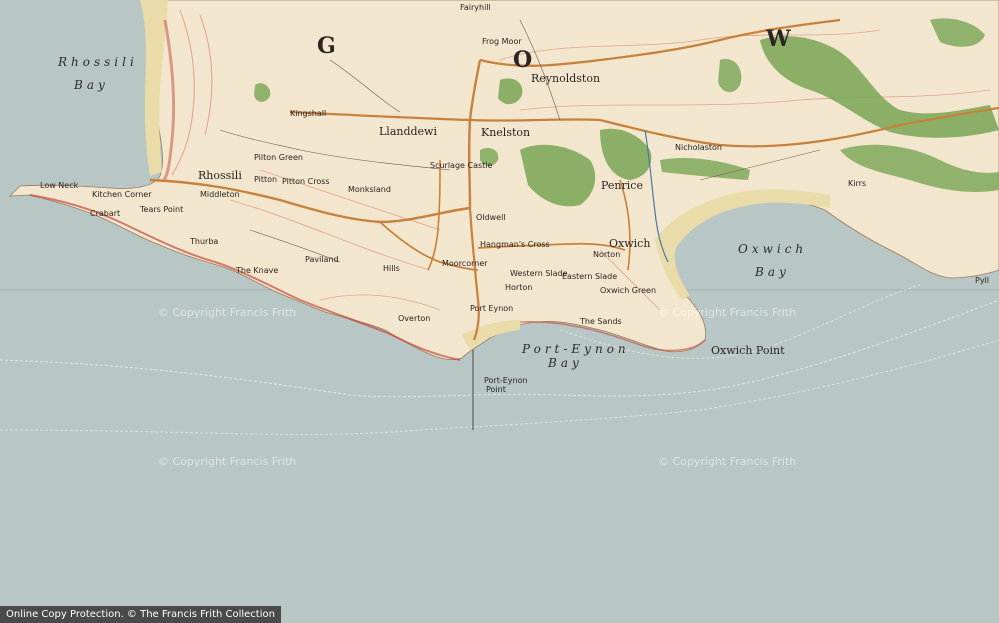  I want to click on rhossili-bay-label: Rhossili, so click(98, 62).